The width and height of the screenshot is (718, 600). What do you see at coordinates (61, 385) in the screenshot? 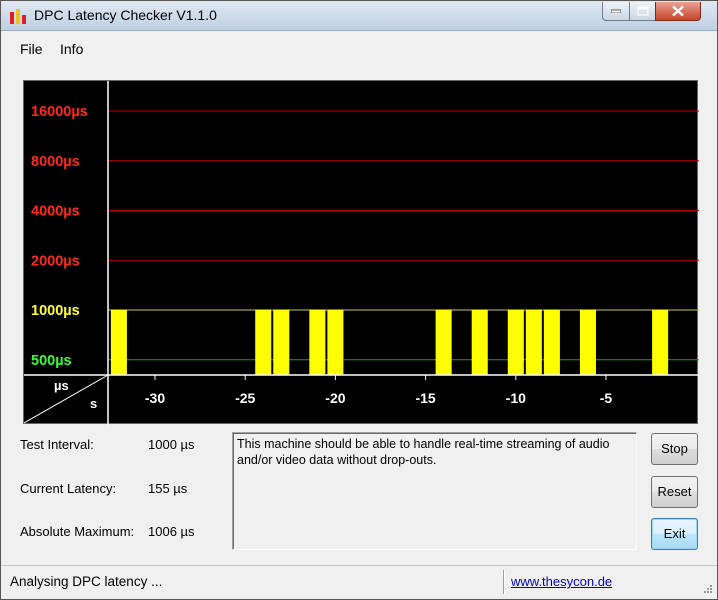
I see `y-unit-label: µs` at bounding box center [61, 385].